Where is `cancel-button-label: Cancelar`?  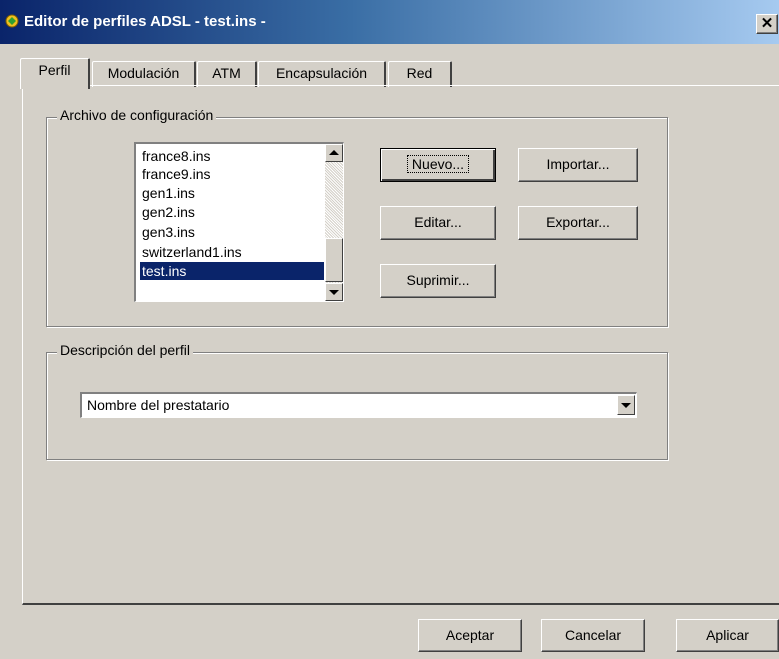
cancel-button-label: Cancelar is located at coordinates (593, 635).